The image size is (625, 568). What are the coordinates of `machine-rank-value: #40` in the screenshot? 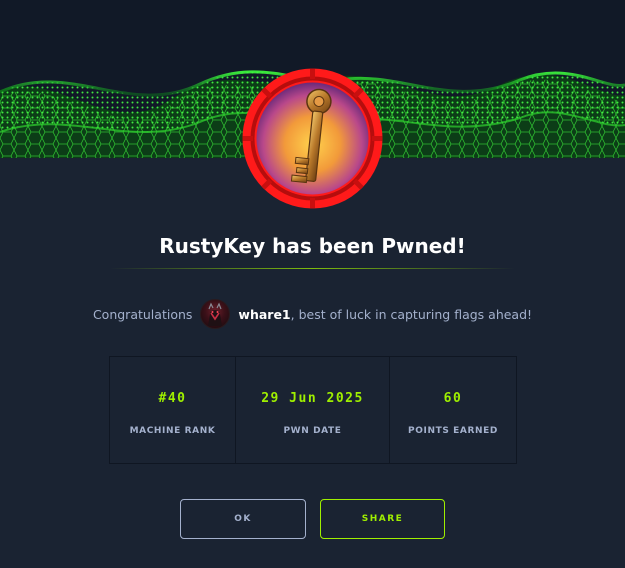 It's located at (172, 398).